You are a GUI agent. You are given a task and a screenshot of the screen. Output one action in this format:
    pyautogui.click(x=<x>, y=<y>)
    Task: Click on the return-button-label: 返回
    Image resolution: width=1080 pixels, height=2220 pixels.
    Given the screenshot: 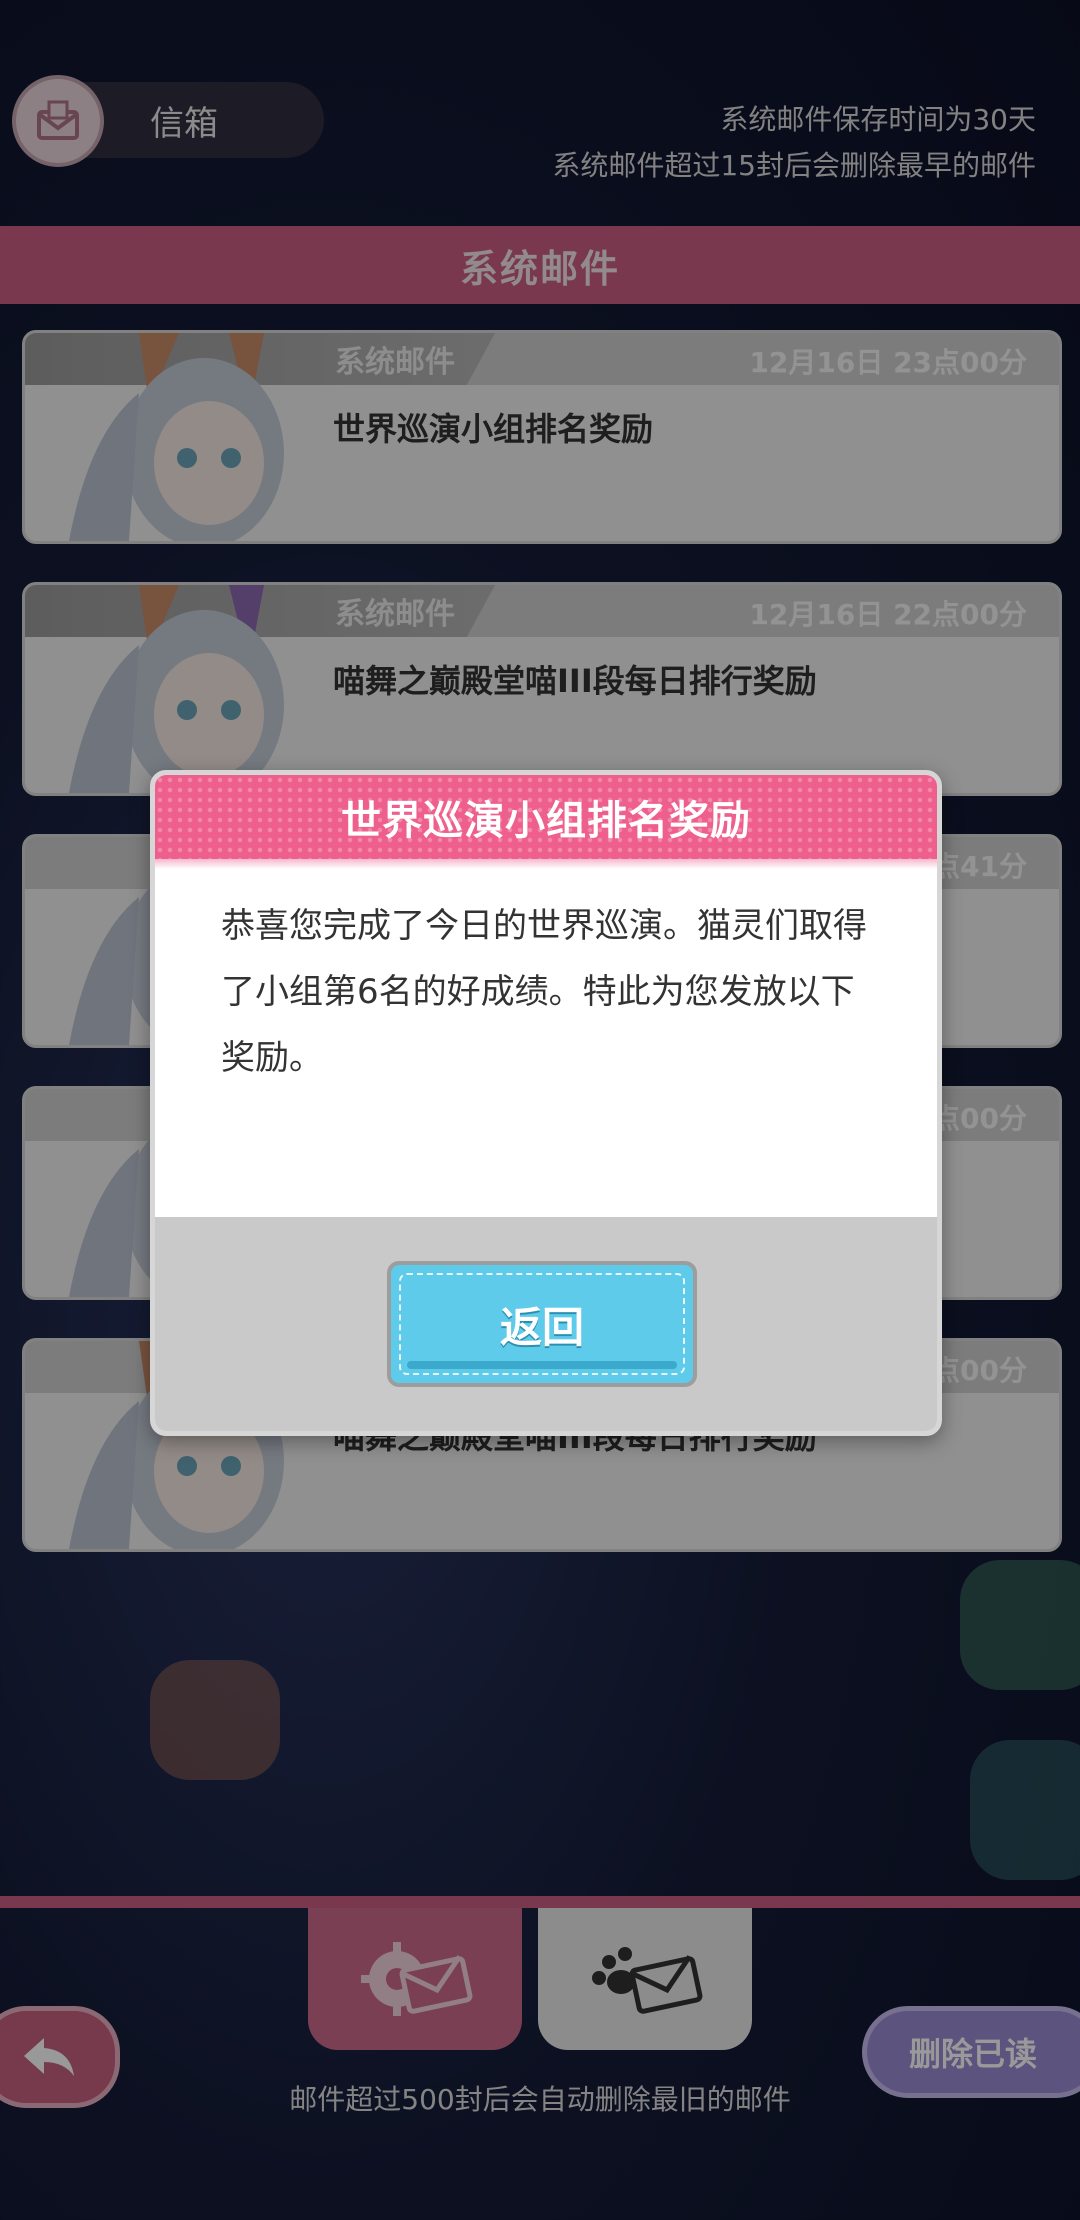 What is the action you would take?
    pyautogui.click(x=541, y=1327)
    